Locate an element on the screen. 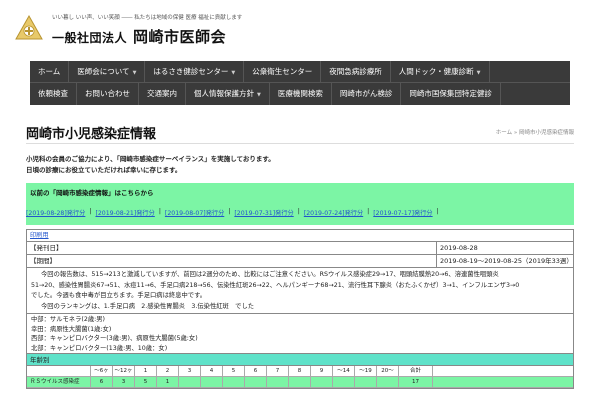 This screenshot has width=600, height=400. intro-line: 日頃の診療にお役立ていただければ幸いに存じます。 is located at coordinates (104, 170).